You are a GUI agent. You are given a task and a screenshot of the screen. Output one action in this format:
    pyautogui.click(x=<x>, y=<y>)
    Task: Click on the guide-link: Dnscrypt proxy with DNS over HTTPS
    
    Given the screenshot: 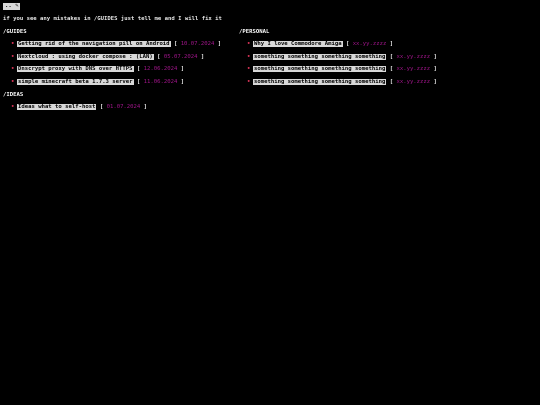 What is the action you would take?
    pyautogui.click(x=75, y=69)
    